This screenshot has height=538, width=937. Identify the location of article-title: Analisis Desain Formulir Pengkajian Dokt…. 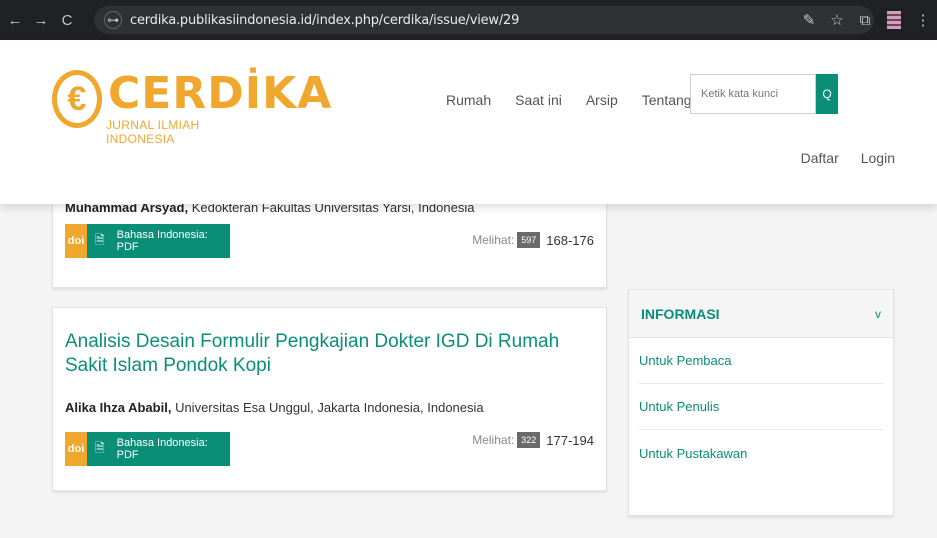
(330, 354).